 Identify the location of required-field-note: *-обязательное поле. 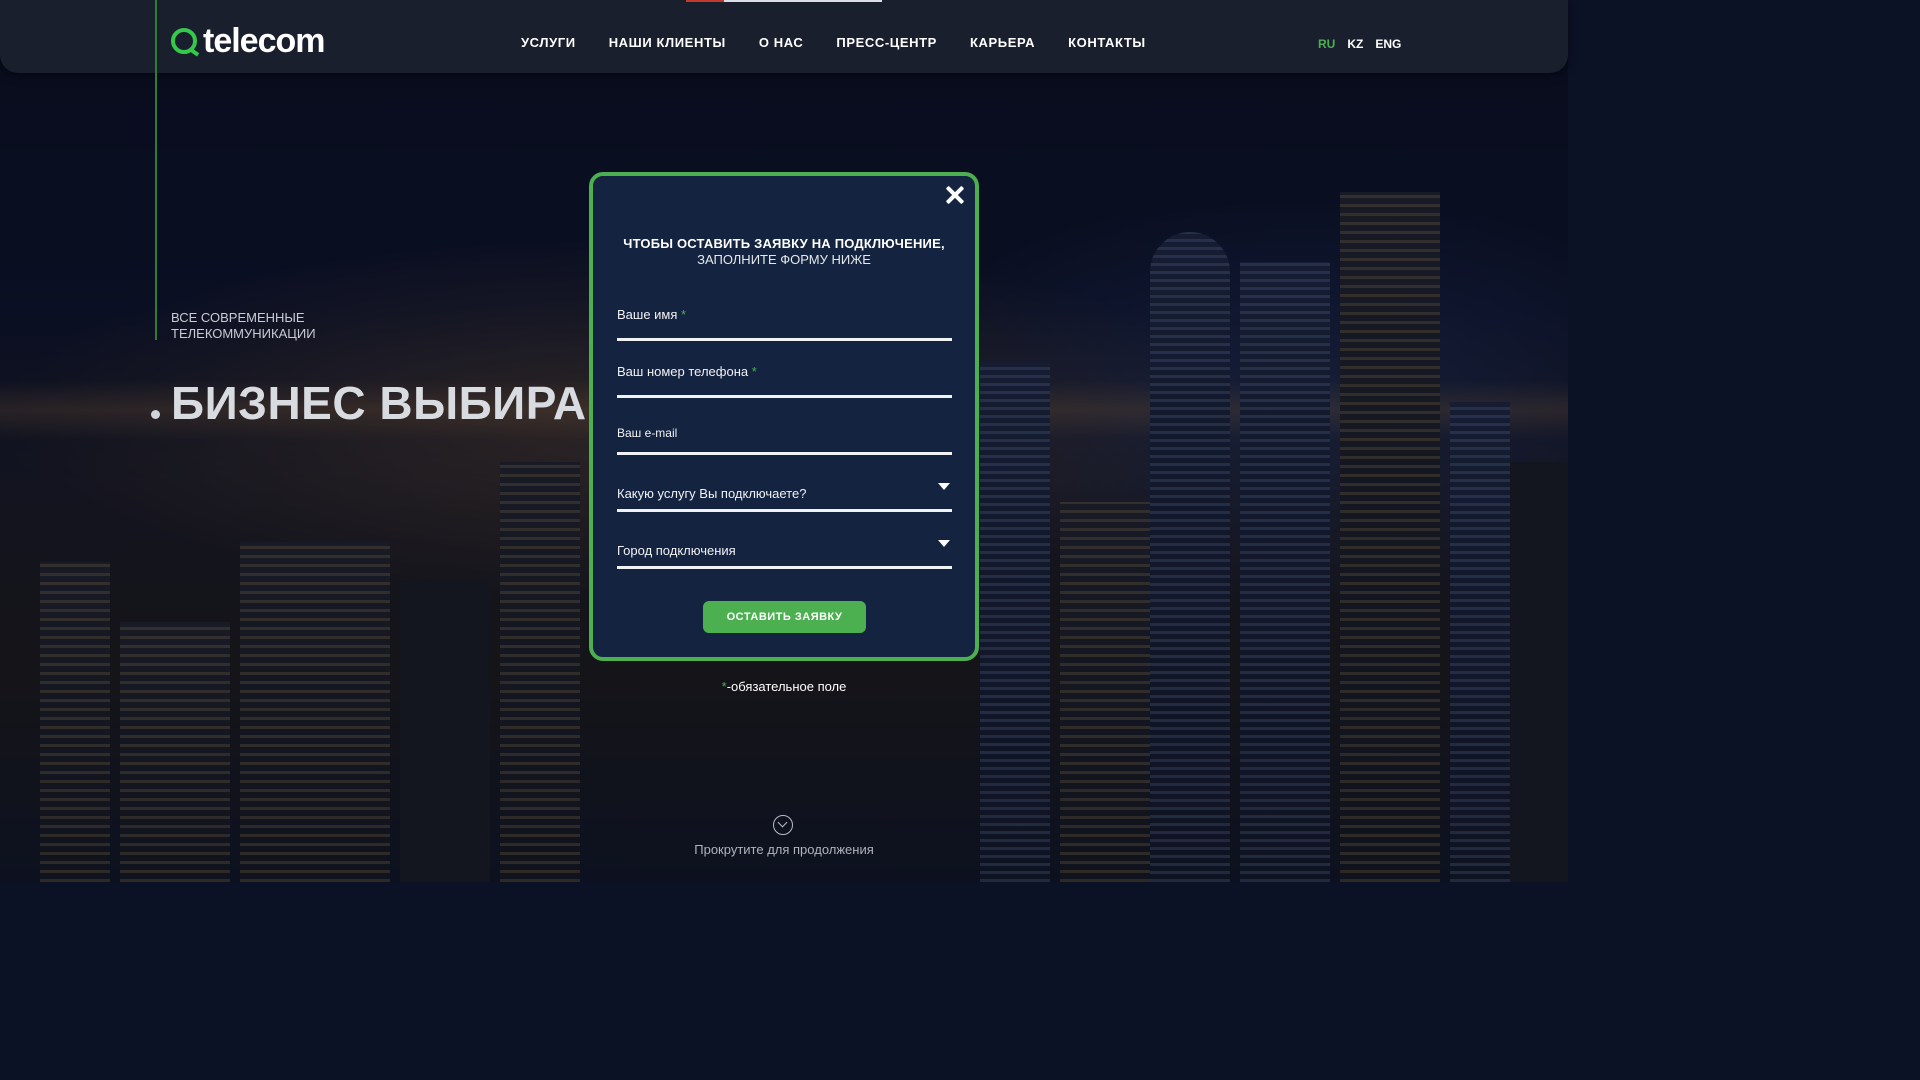
(784, 686).